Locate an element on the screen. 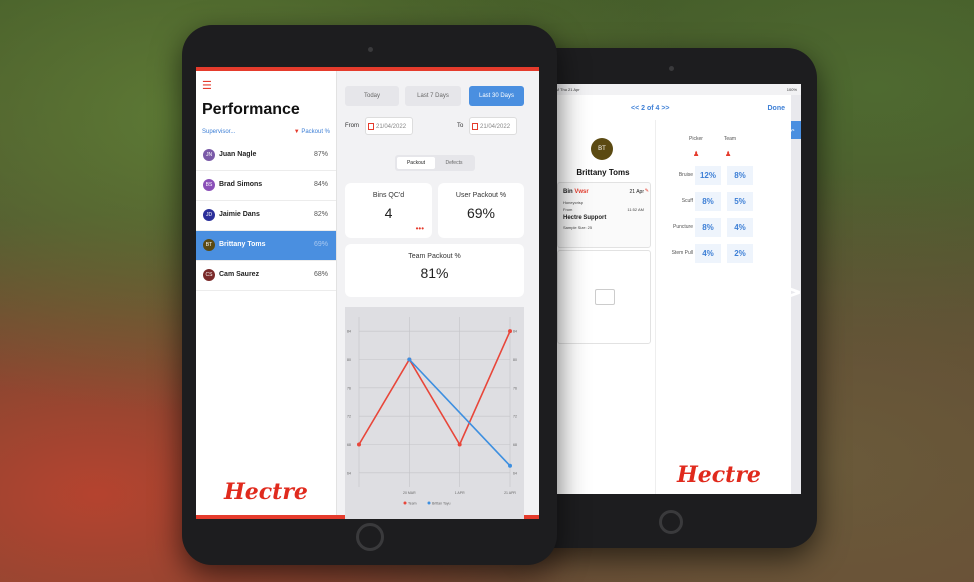  team-header: Team is located at coordinates (730, 139).